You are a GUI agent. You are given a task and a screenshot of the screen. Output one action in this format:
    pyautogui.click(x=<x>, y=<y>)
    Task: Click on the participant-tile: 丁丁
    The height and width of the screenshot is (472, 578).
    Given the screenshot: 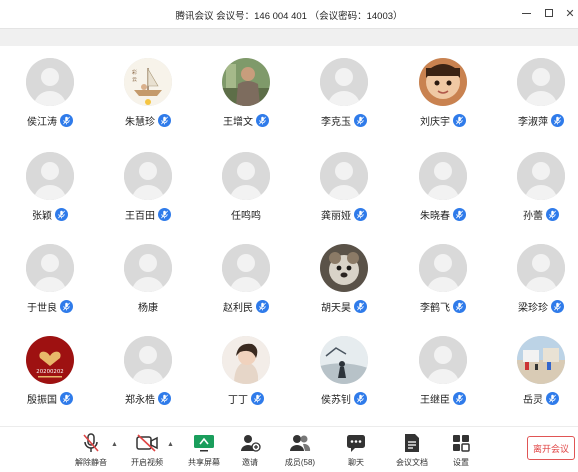 What is the action you would take?
    pyautogui.click(x=246, y=371)
    